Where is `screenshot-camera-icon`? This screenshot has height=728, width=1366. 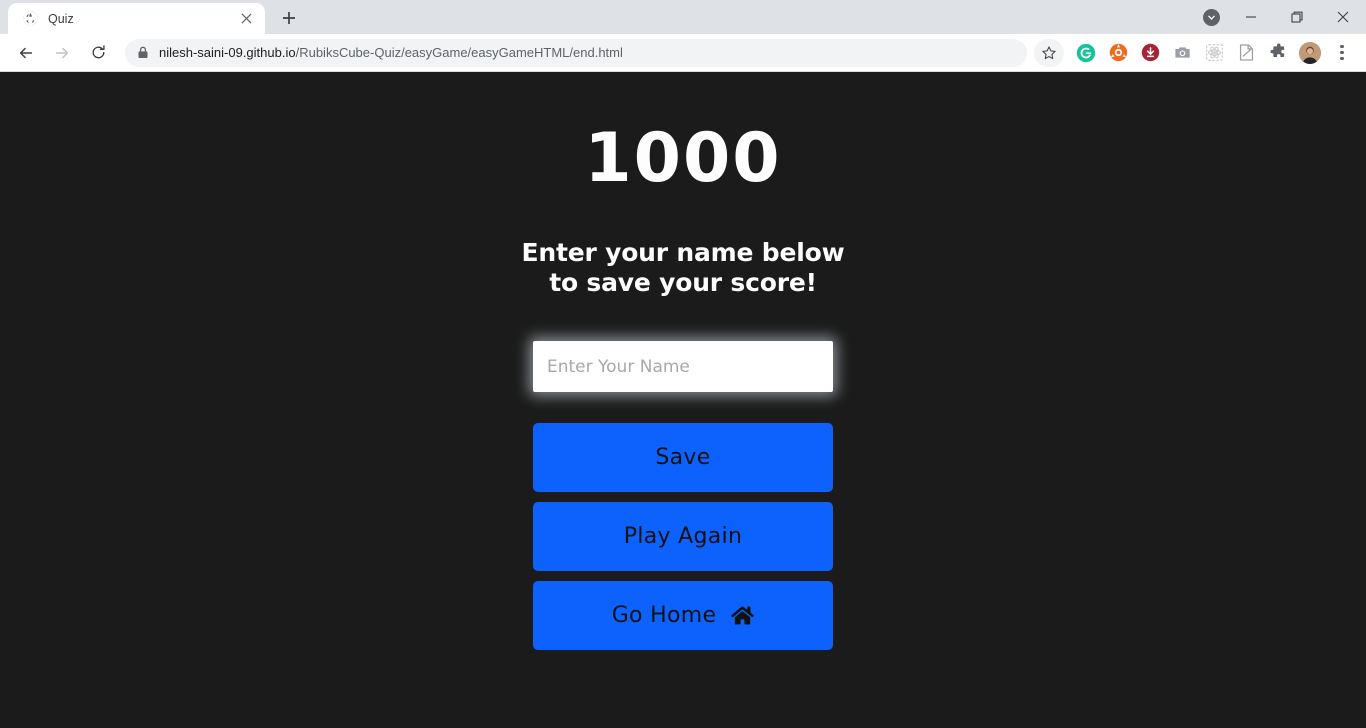
screenshot-camera-icon is located at coordinates (1182, 53).